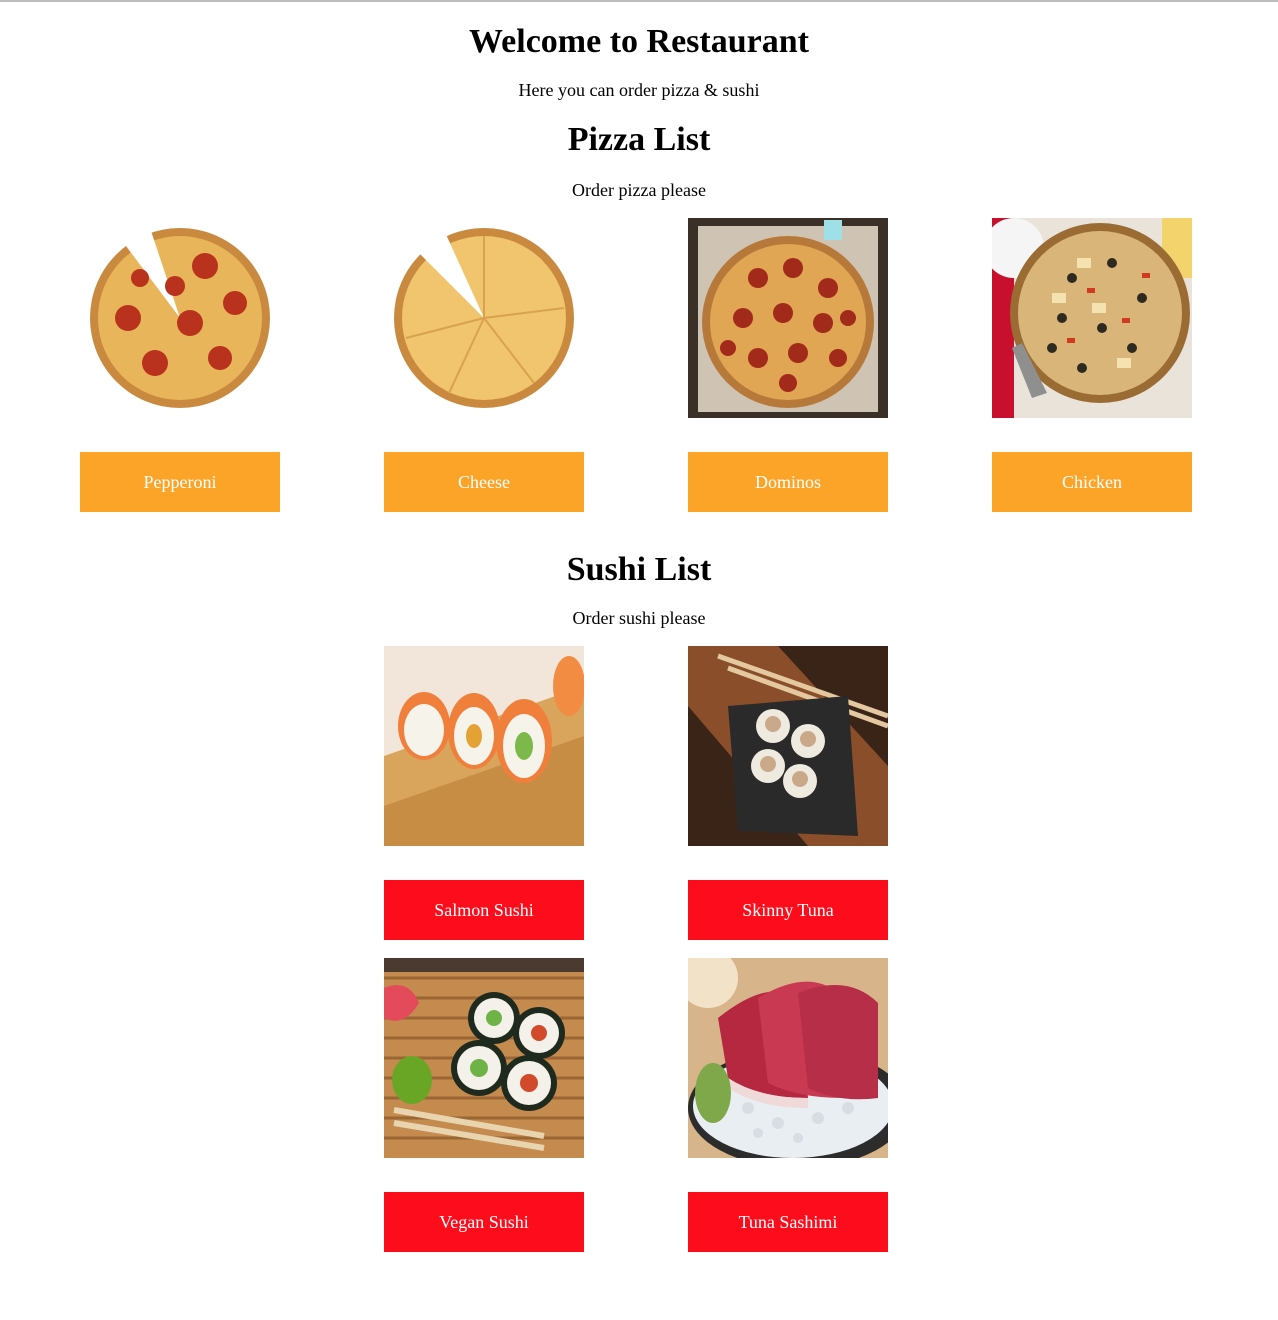 Image resolution: width=1278 pixels, height=1320 pixels. What do you see at coordinates (639, 90) in the screenshot?
I see `page-subtitle: Here you can order pizza & sushi` at bounding box center [639, 90].